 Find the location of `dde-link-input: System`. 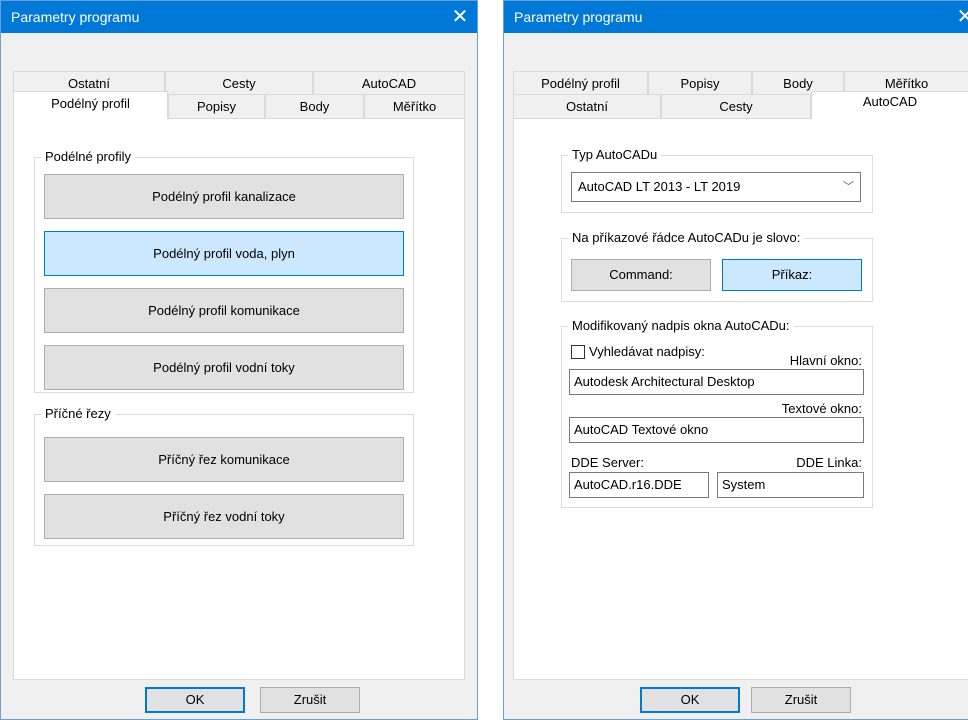

dde-link-input: System is located at coordinates (790, 485).